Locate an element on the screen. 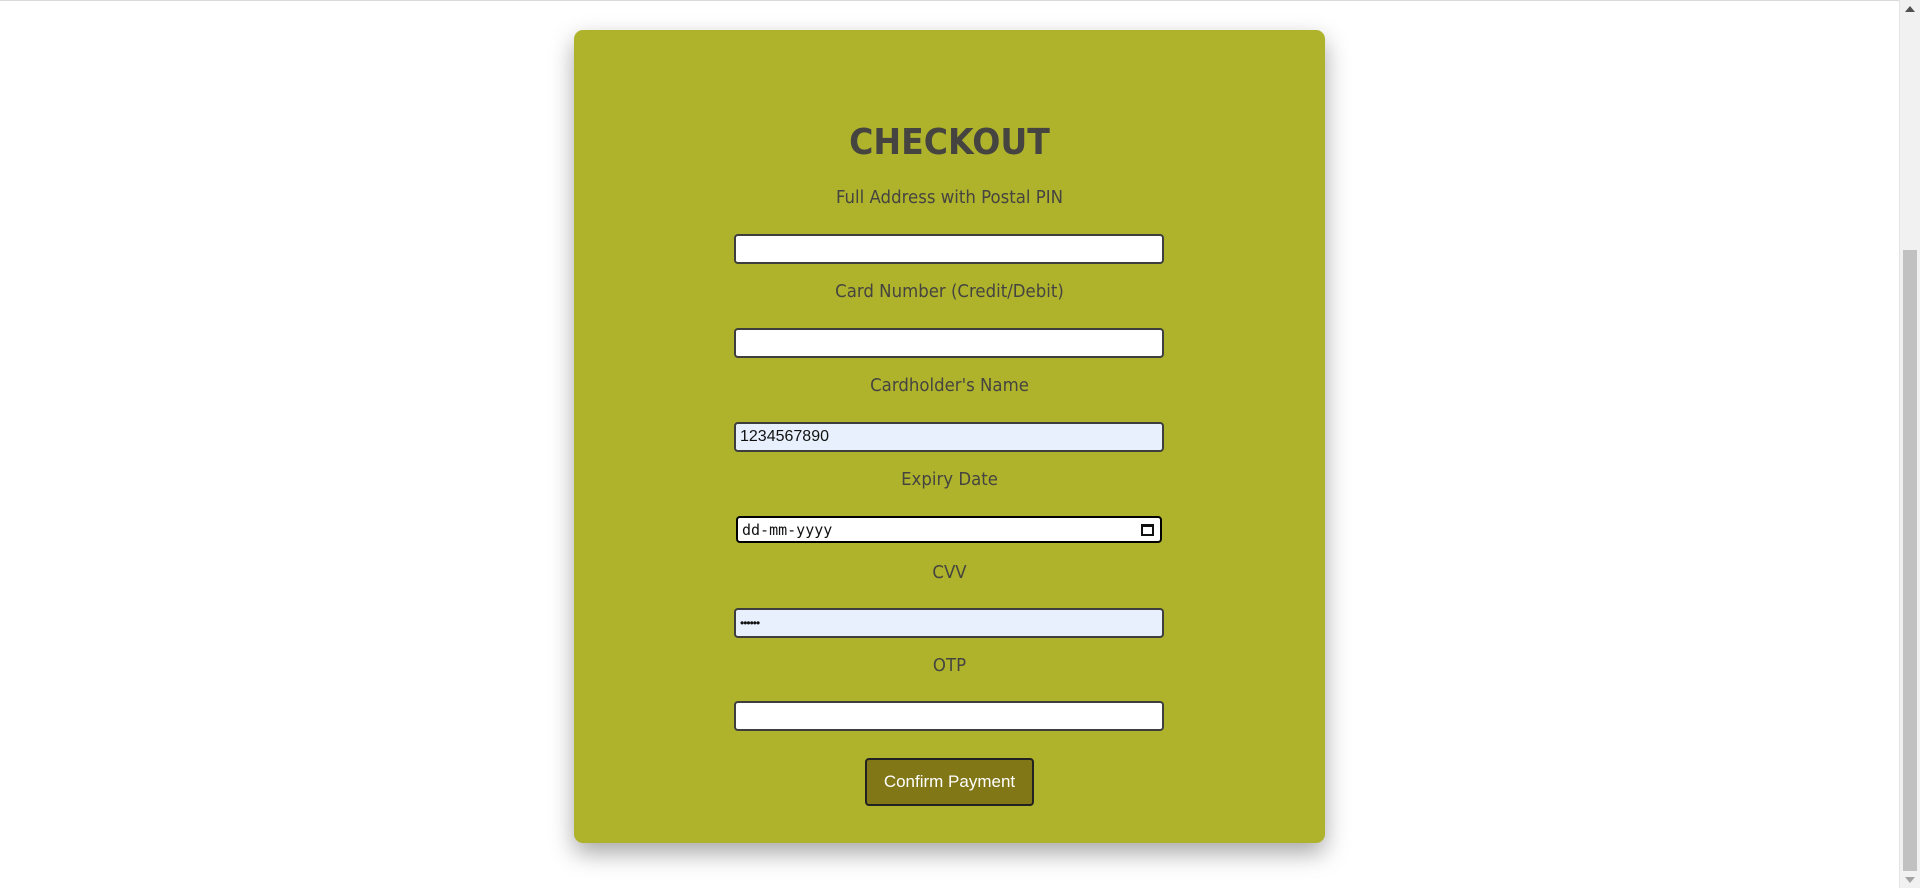 This screenshot has width=1920, height=888. card-number-label: Card Number (Credit/Debit) is located at coordinates (949, 291).